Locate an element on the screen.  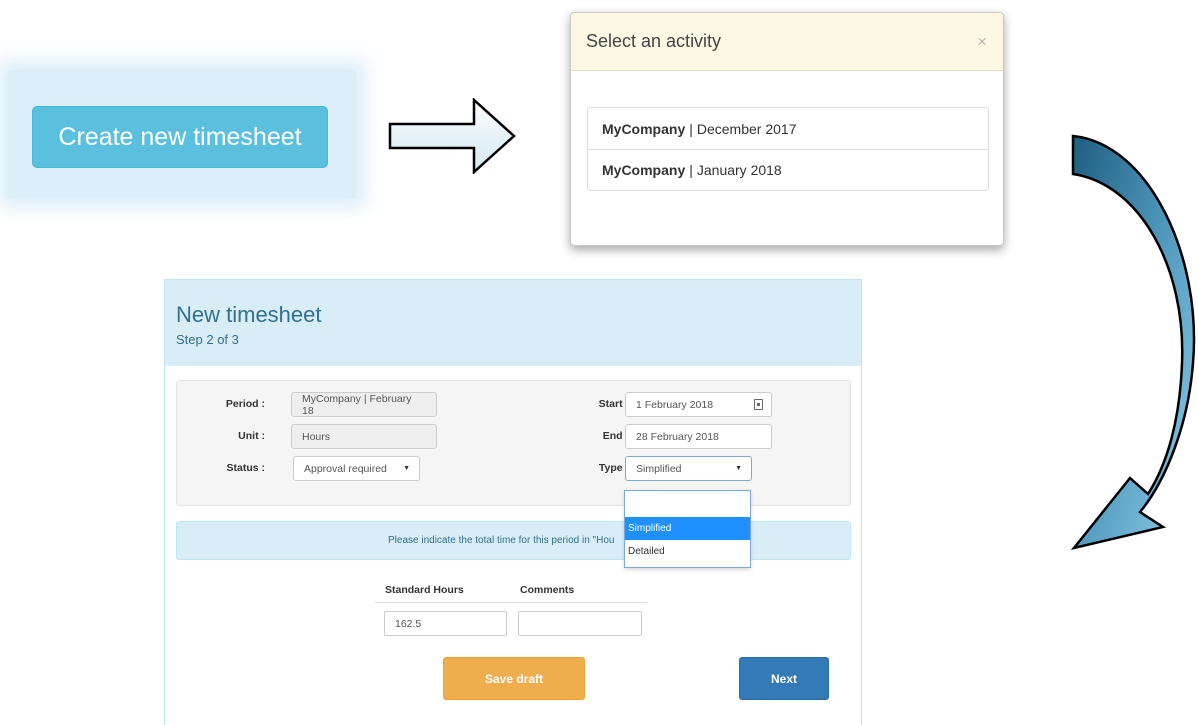
create-new-timesheet-button: Create new timesheet is located at coordinates (180, 137).